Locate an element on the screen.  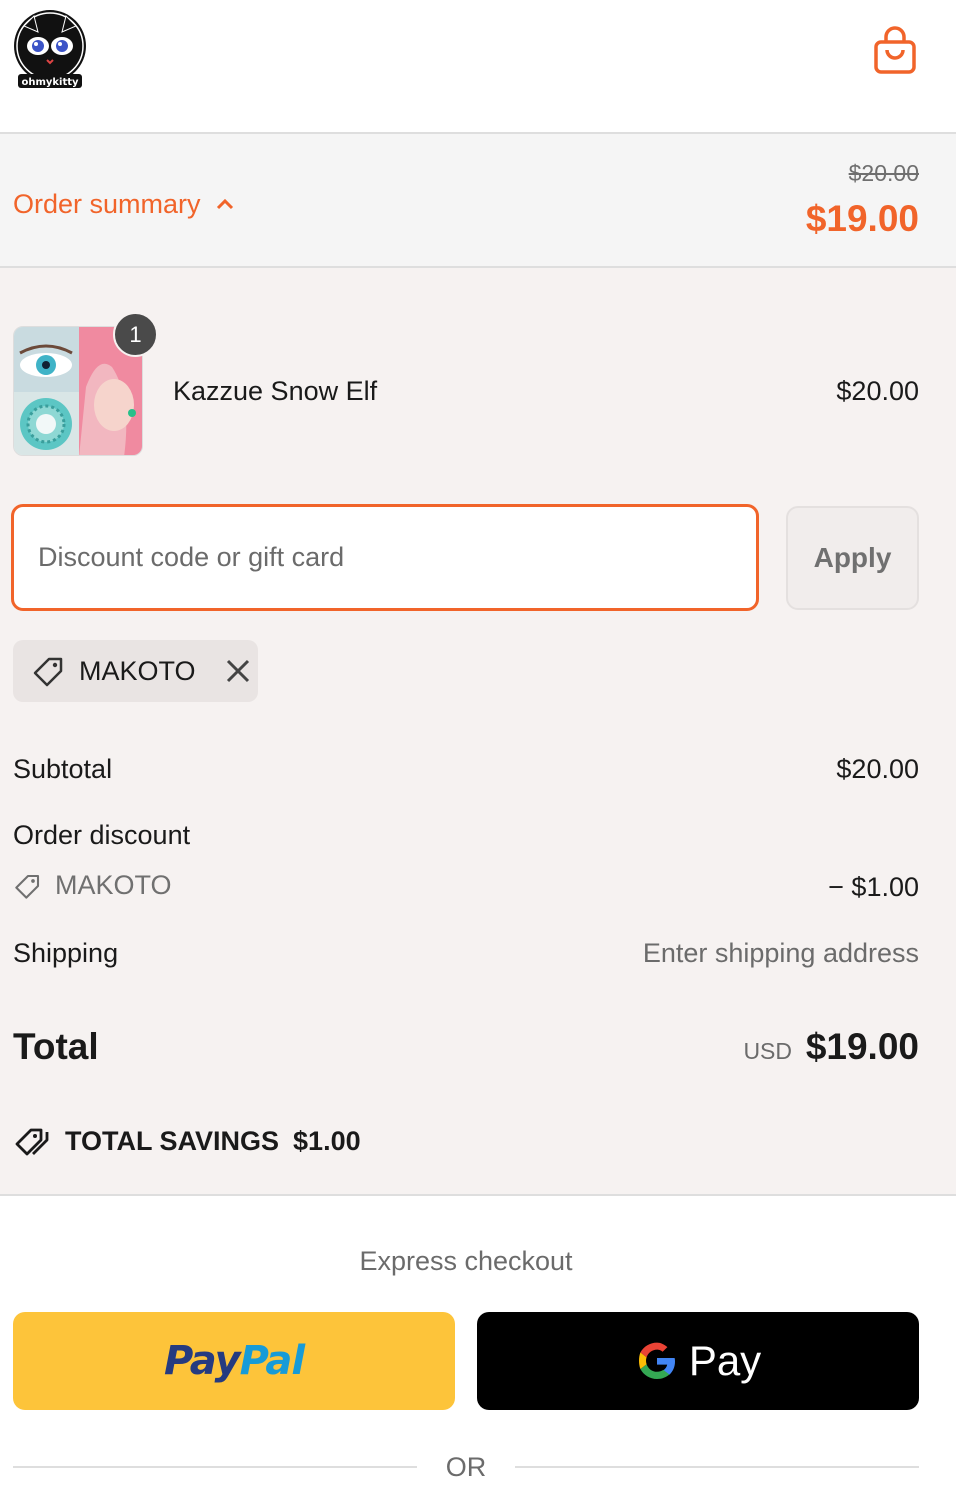
cart-button is located at coordinates (895, 51).